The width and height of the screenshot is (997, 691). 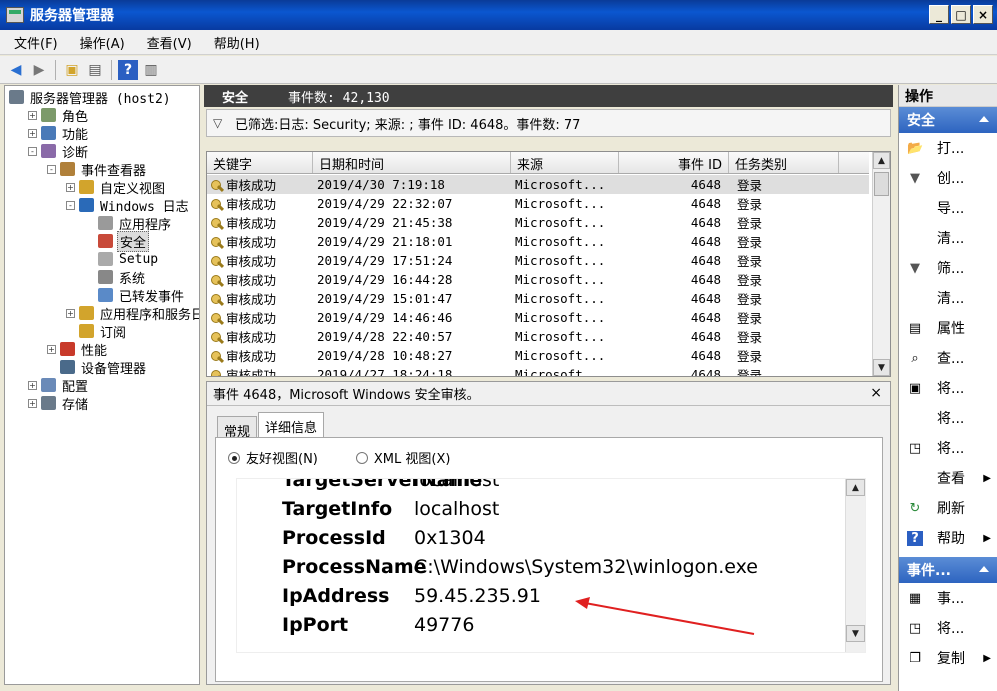 I want to click on close-icon: ×, so click(x=876, y=393).